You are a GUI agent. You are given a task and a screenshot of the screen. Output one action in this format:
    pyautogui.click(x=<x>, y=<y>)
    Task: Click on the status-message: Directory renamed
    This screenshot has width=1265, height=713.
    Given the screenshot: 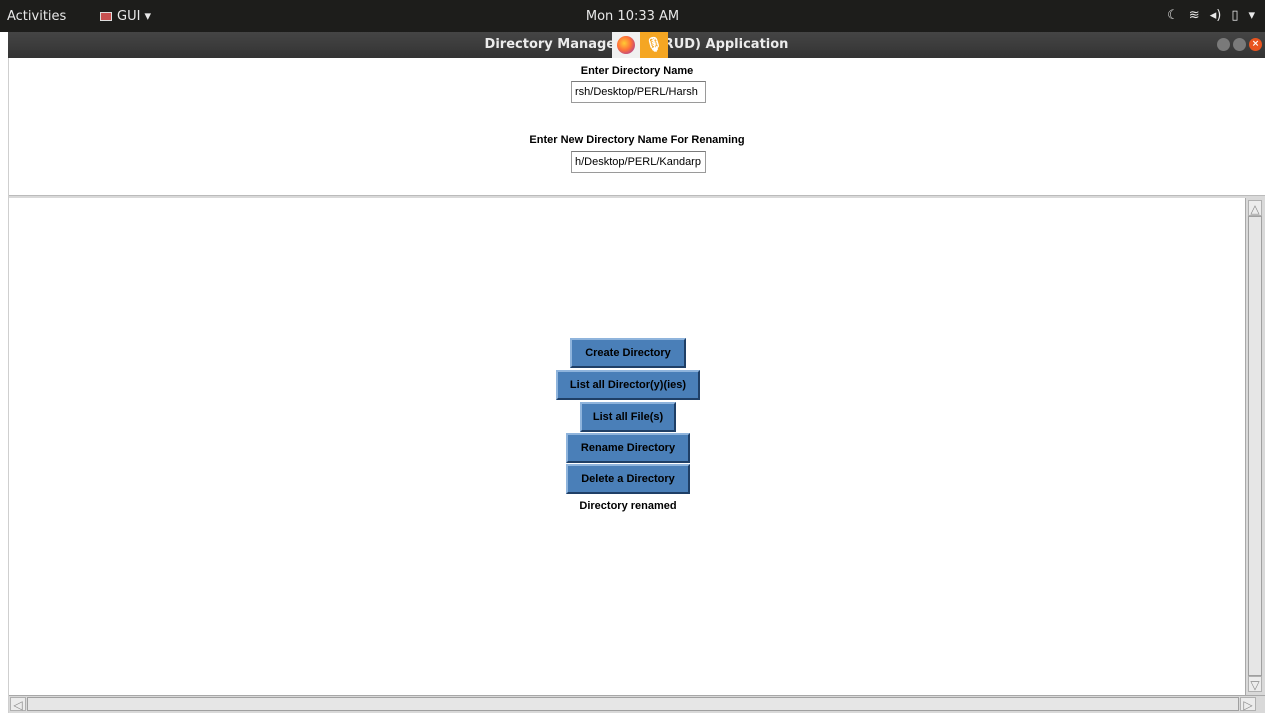 What is the action you would take?
    pyautogui.click(x=628, y=506)
    